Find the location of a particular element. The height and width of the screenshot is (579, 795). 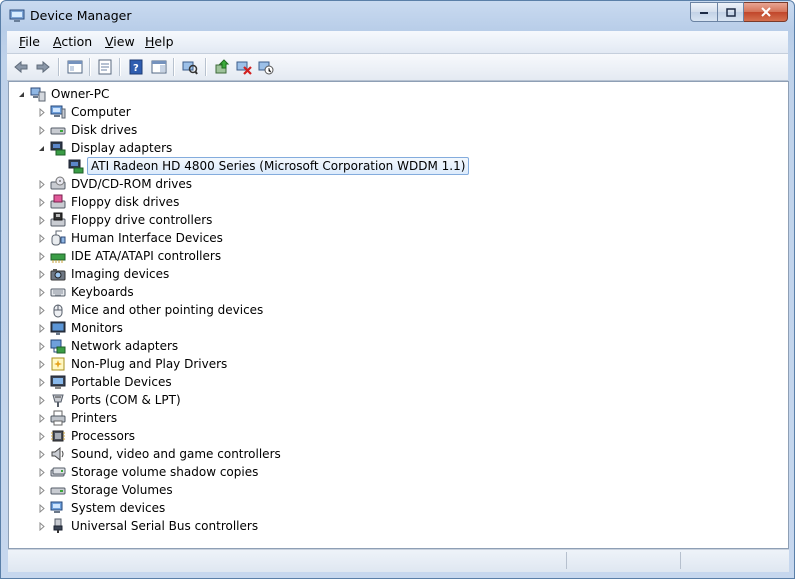

tree-item-sound-video-and-game-controllers: Sound, video and game controllers is located at coordinates (160, 454).